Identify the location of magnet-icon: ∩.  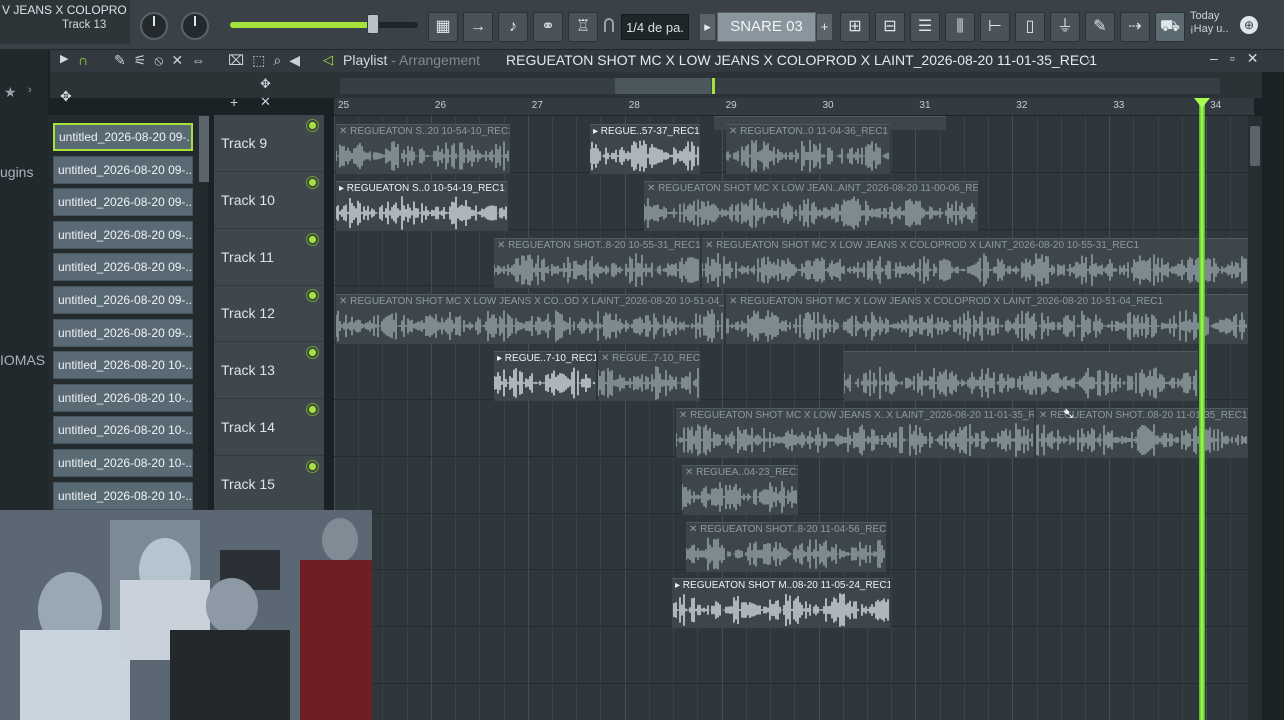
(83, 60).